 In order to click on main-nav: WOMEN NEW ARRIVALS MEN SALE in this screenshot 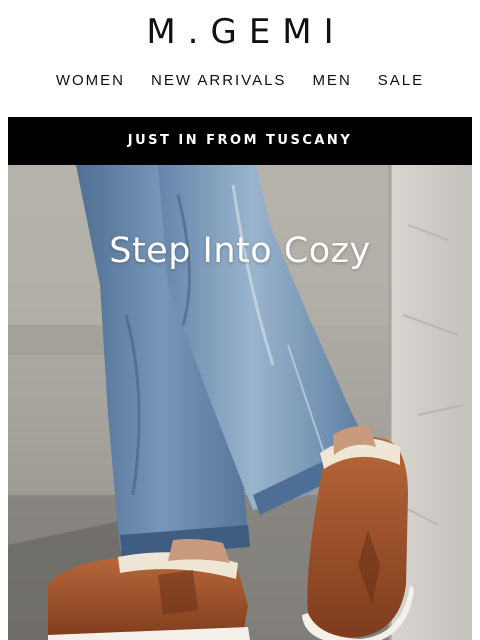, I will do `click(240, 81)`.